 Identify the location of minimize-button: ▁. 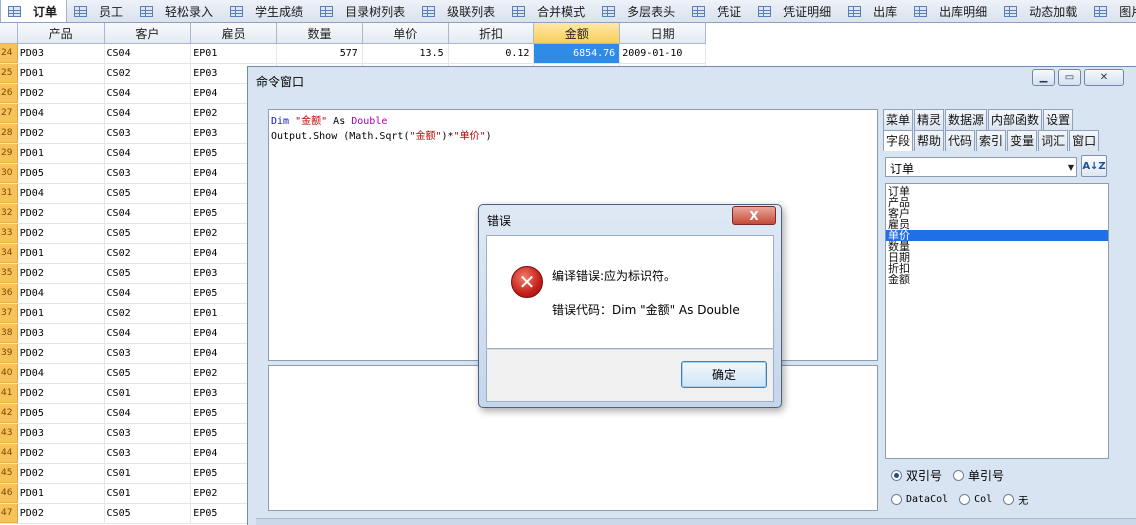
(1043, 77).